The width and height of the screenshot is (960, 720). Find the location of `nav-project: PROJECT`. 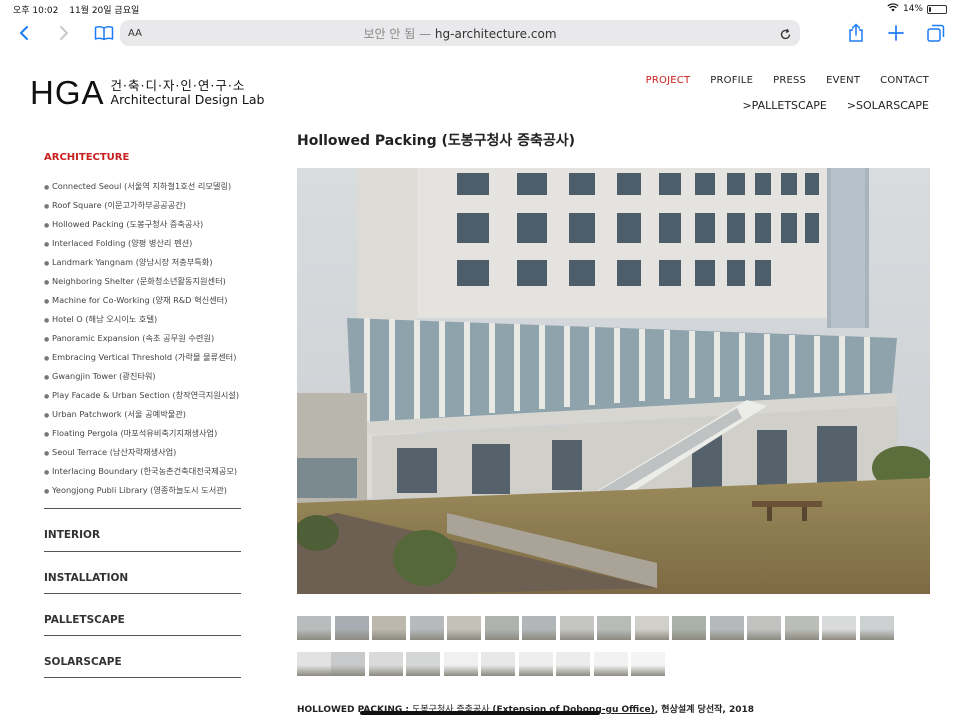

nav-project: PROJECT is located at coordinates (668, 80).